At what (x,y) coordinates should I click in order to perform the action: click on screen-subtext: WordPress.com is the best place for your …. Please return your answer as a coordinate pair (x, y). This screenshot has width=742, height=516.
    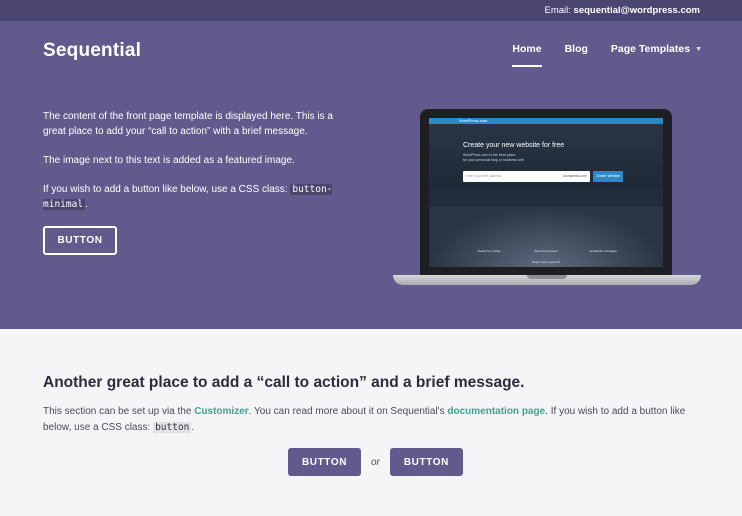
    Looking at the image, I should click on (494, 157).